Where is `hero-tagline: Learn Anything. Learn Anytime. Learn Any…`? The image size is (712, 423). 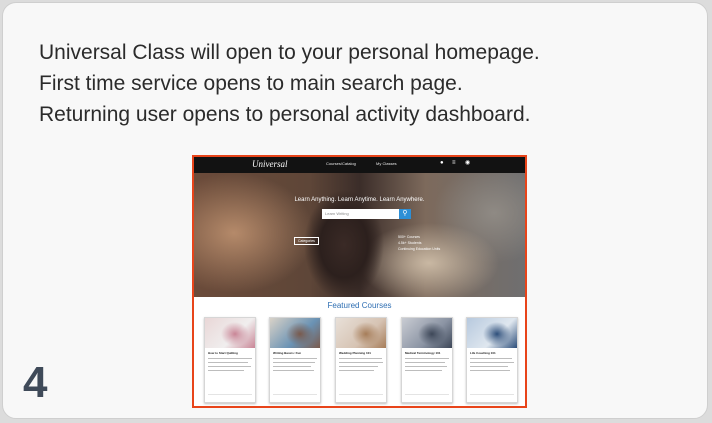
hero-tagline: Learn Anything. Learn Anytime. Learn Any… is located at coordinates (359, 200).